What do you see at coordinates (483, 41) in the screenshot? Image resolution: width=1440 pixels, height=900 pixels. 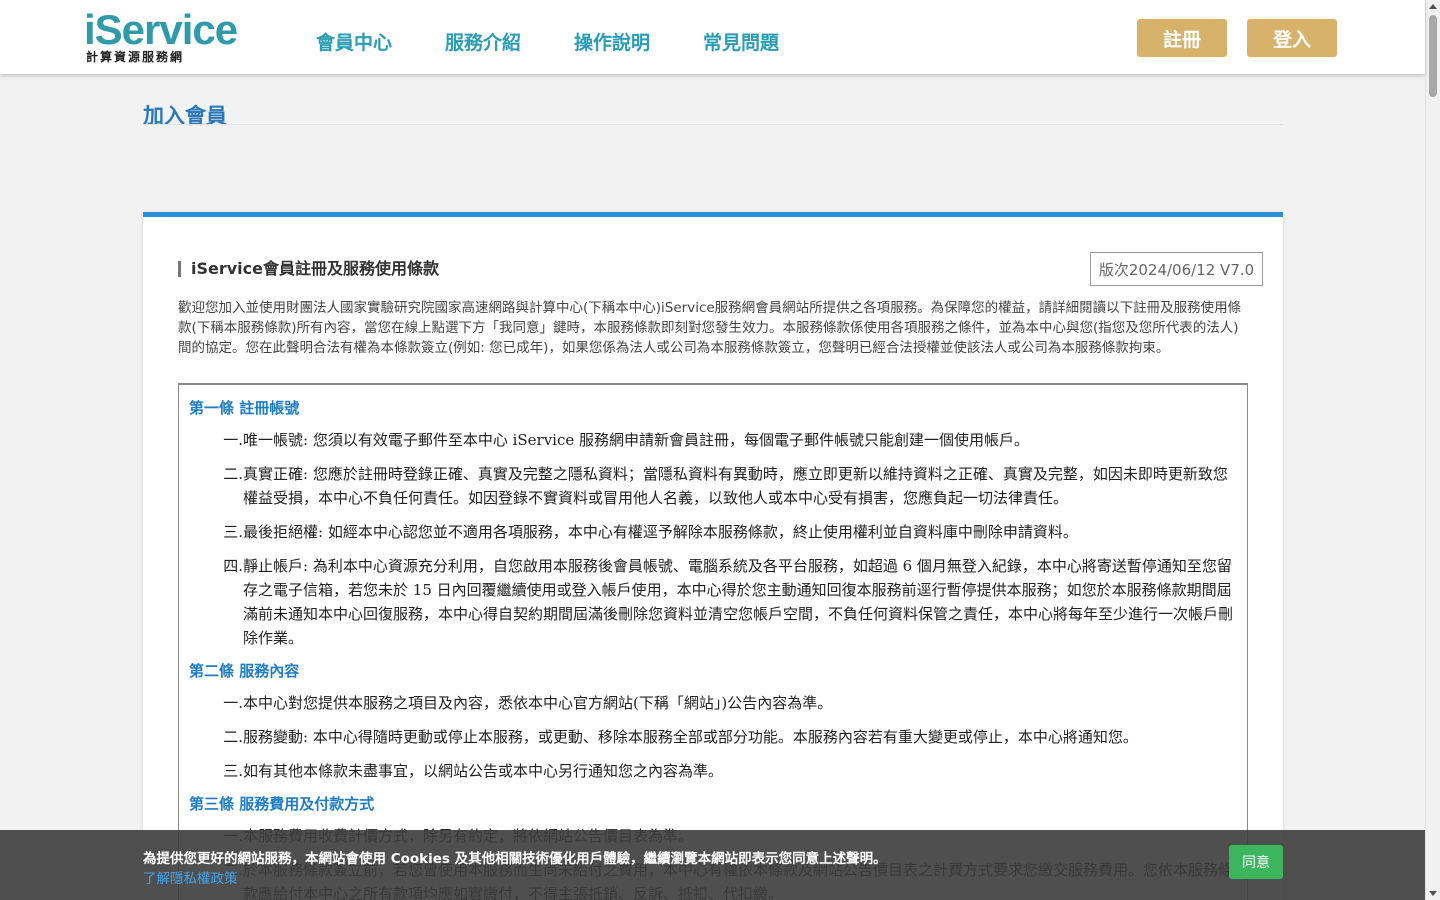 I see `nav-service-intro: 服務介紹` at bounding box center [483, 41].